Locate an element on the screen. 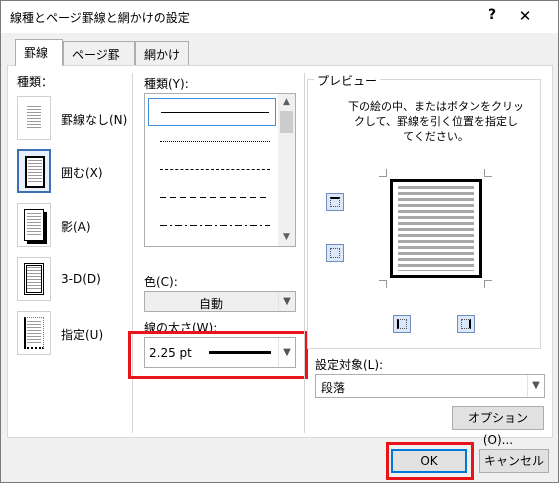 The width and height of the screenshot is (559, 483). line-style-dash is located at coordinates (212, 198).